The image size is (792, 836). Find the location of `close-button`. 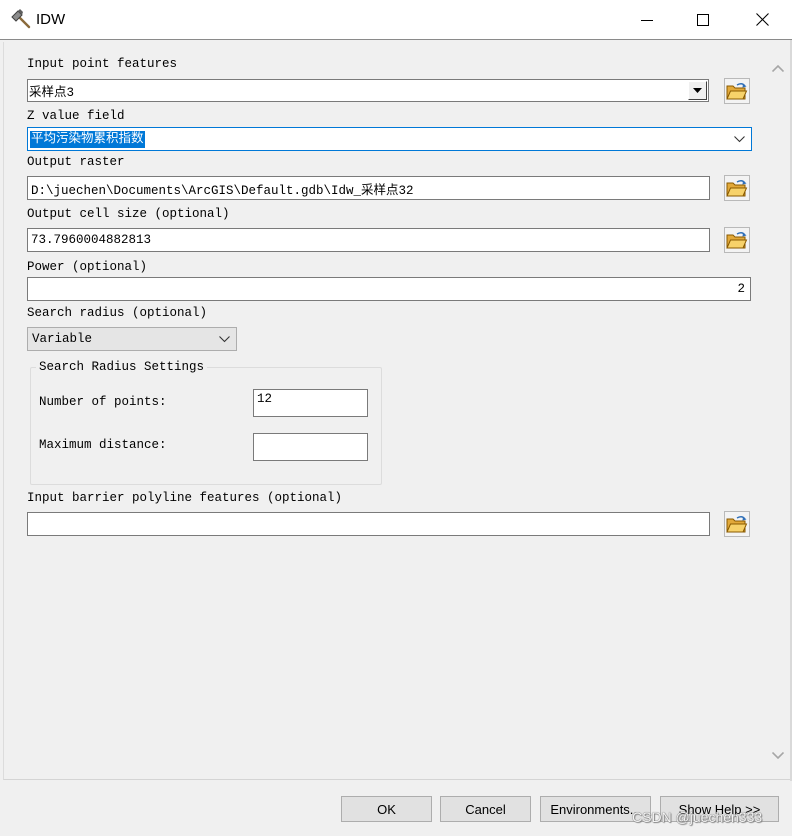

close-button is located at coordinates (762, 19).